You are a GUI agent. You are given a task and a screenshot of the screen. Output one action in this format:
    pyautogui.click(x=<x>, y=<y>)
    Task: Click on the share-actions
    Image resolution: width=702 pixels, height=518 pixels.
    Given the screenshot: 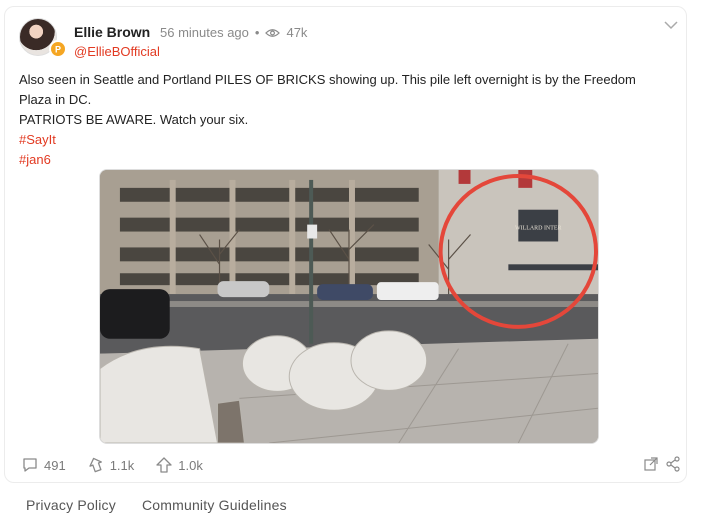 What is the action you would take?
    pyautogui.click(x=662, y=464)
    